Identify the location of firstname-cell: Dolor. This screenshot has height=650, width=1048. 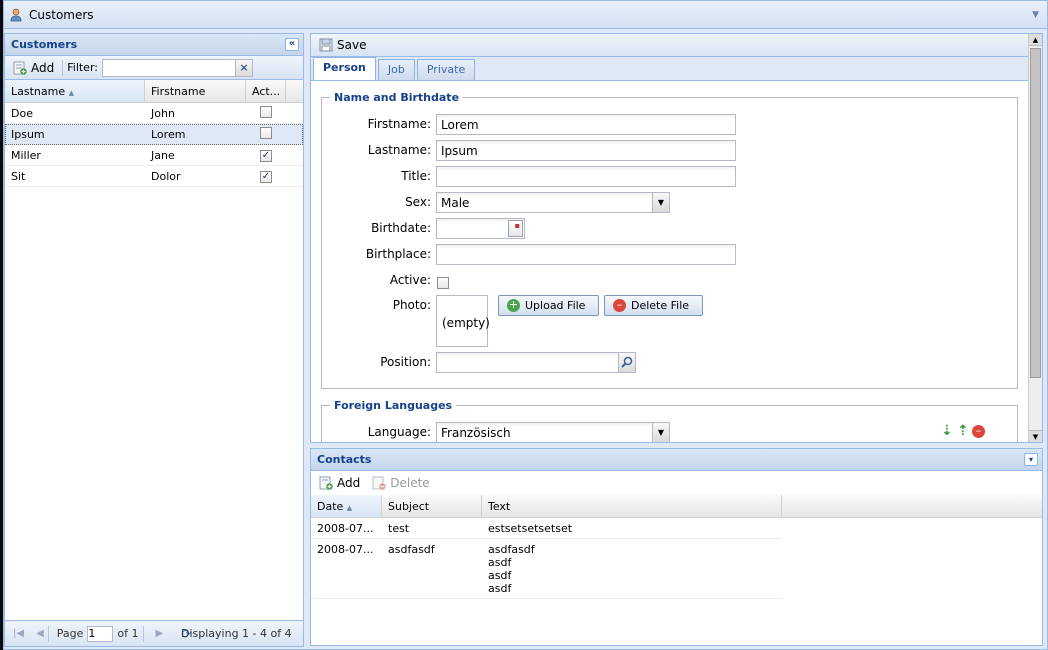
(166, 176).